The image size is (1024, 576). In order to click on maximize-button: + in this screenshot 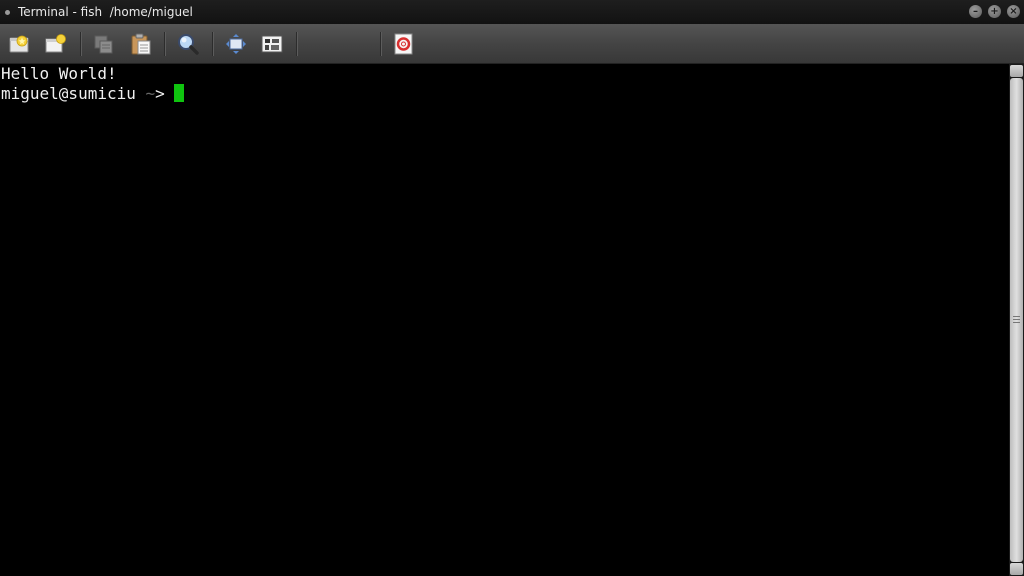, I will do `click(994, 11)`.